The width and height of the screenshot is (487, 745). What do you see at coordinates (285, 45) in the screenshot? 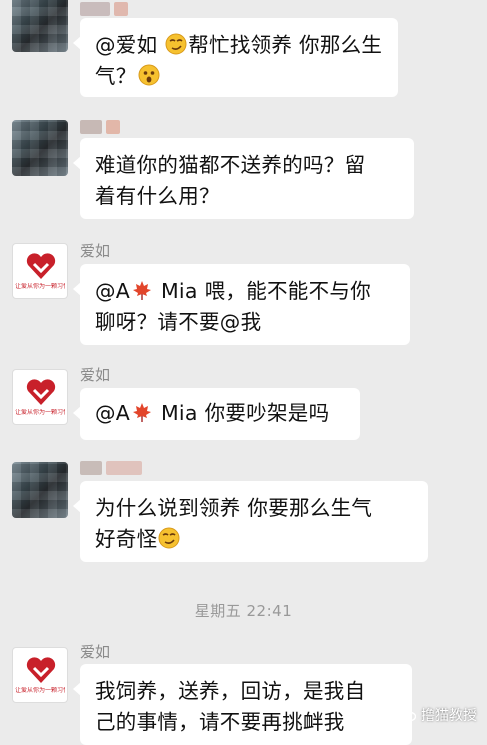
I see `message-text: 帮忙找领养 你那么生` at bounding box center [285, 45].